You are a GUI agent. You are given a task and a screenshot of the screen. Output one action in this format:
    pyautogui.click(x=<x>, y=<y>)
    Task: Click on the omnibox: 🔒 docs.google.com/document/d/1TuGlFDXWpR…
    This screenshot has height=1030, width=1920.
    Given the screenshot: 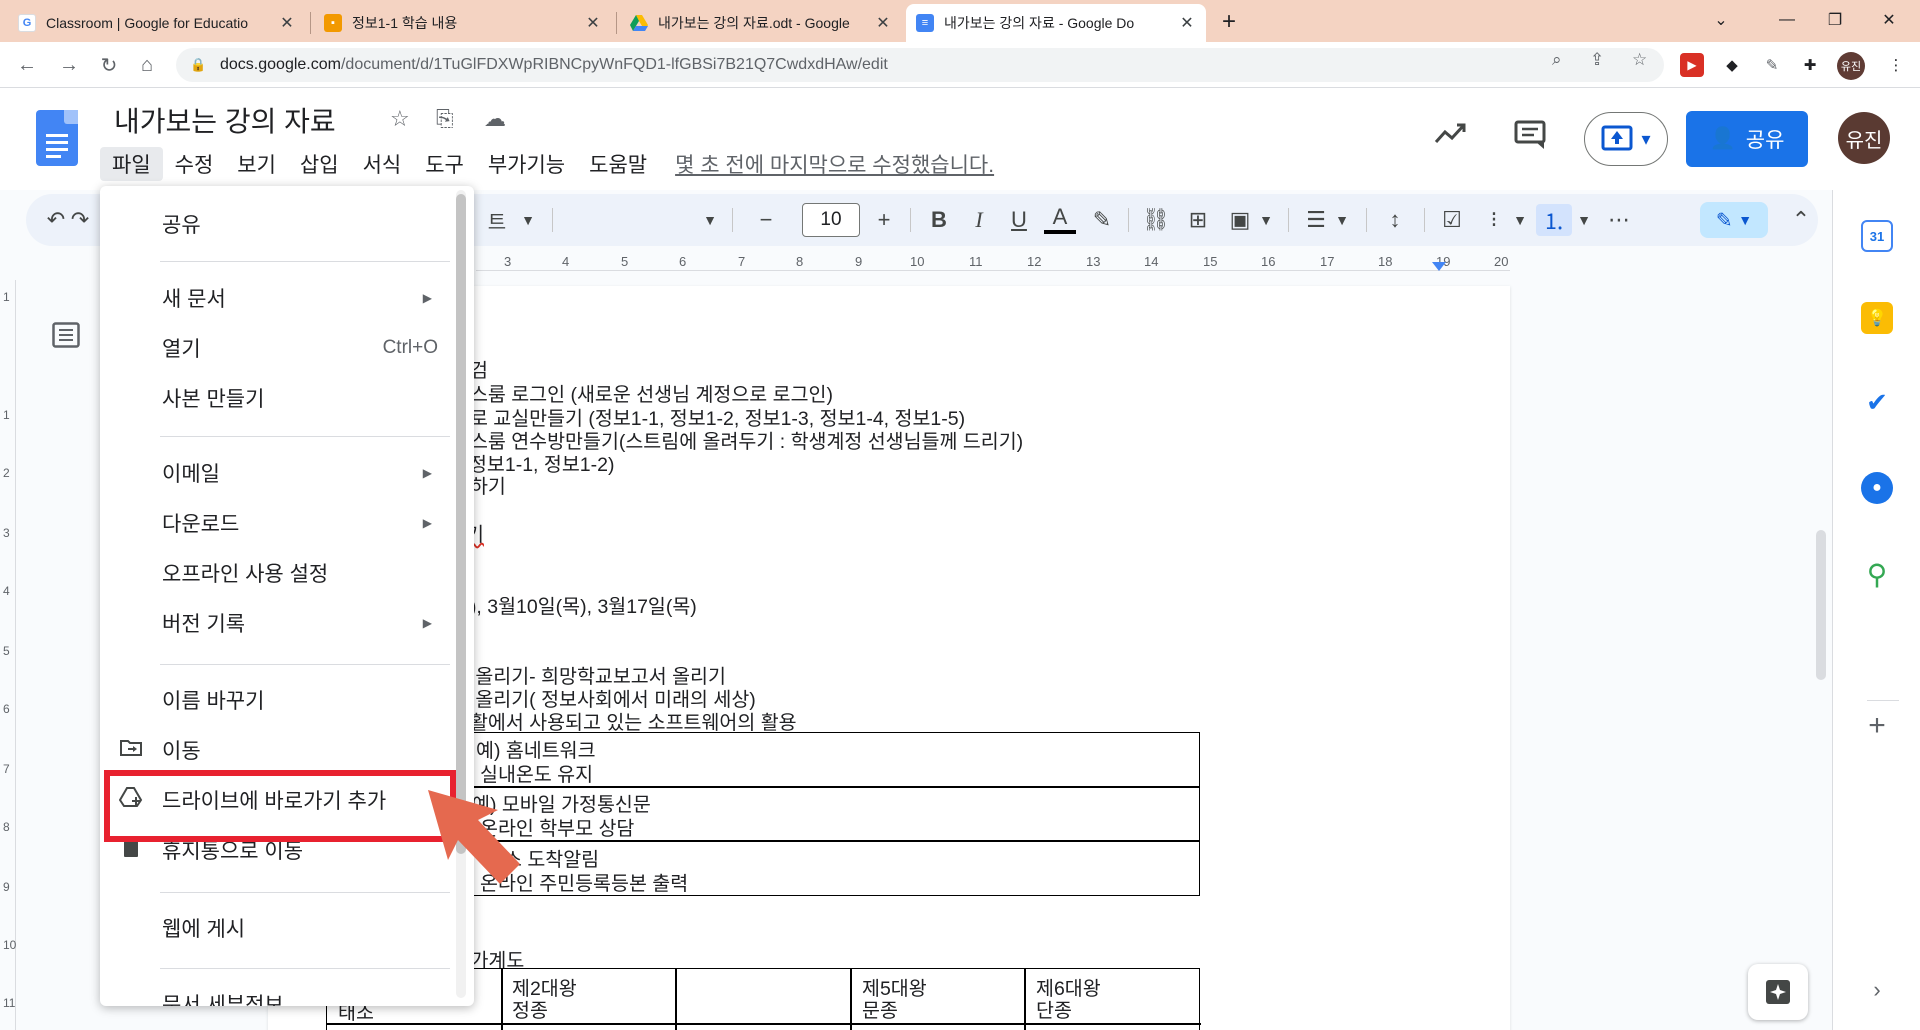 What is the action you would take?
    pyautogui.click(x=920, y=65)
    